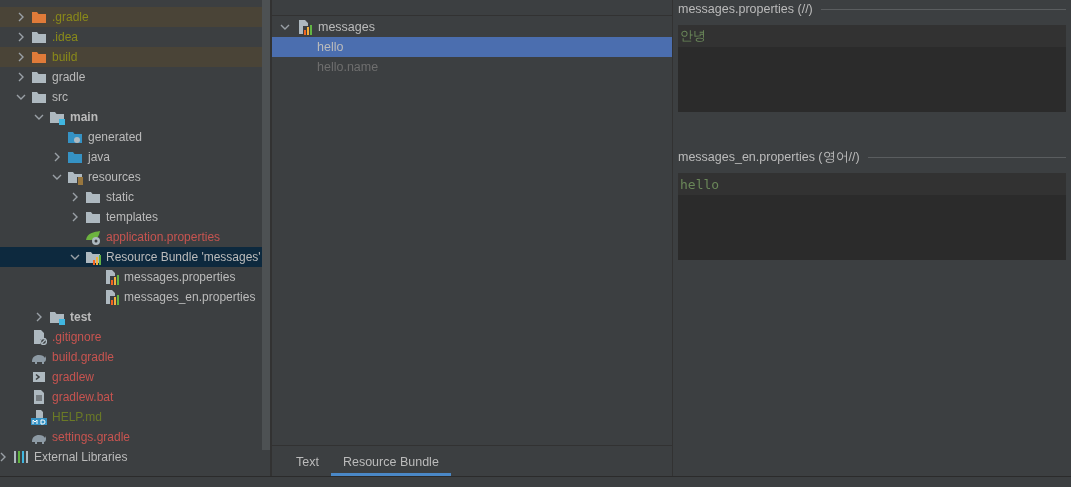 This screenshot has width=1071, height=487. Describe the element at coordinates (83, 357) in the screenshot. I see `tree-item-label: build.gradle` at that location.